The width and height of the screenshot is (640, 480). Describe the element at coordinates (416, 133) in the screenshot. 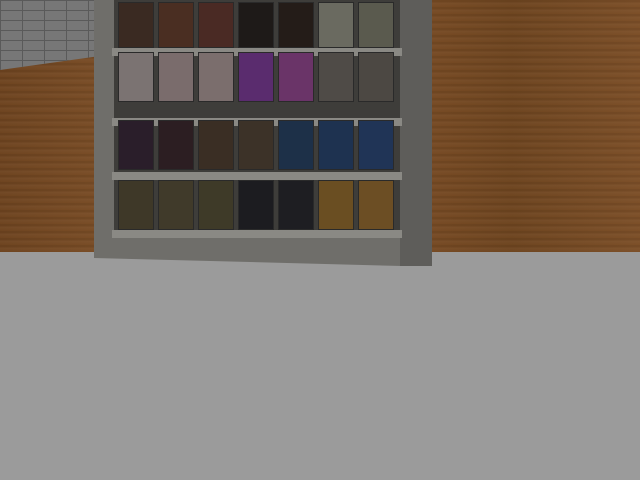

I see `bookshelf-side-panel` at that location.